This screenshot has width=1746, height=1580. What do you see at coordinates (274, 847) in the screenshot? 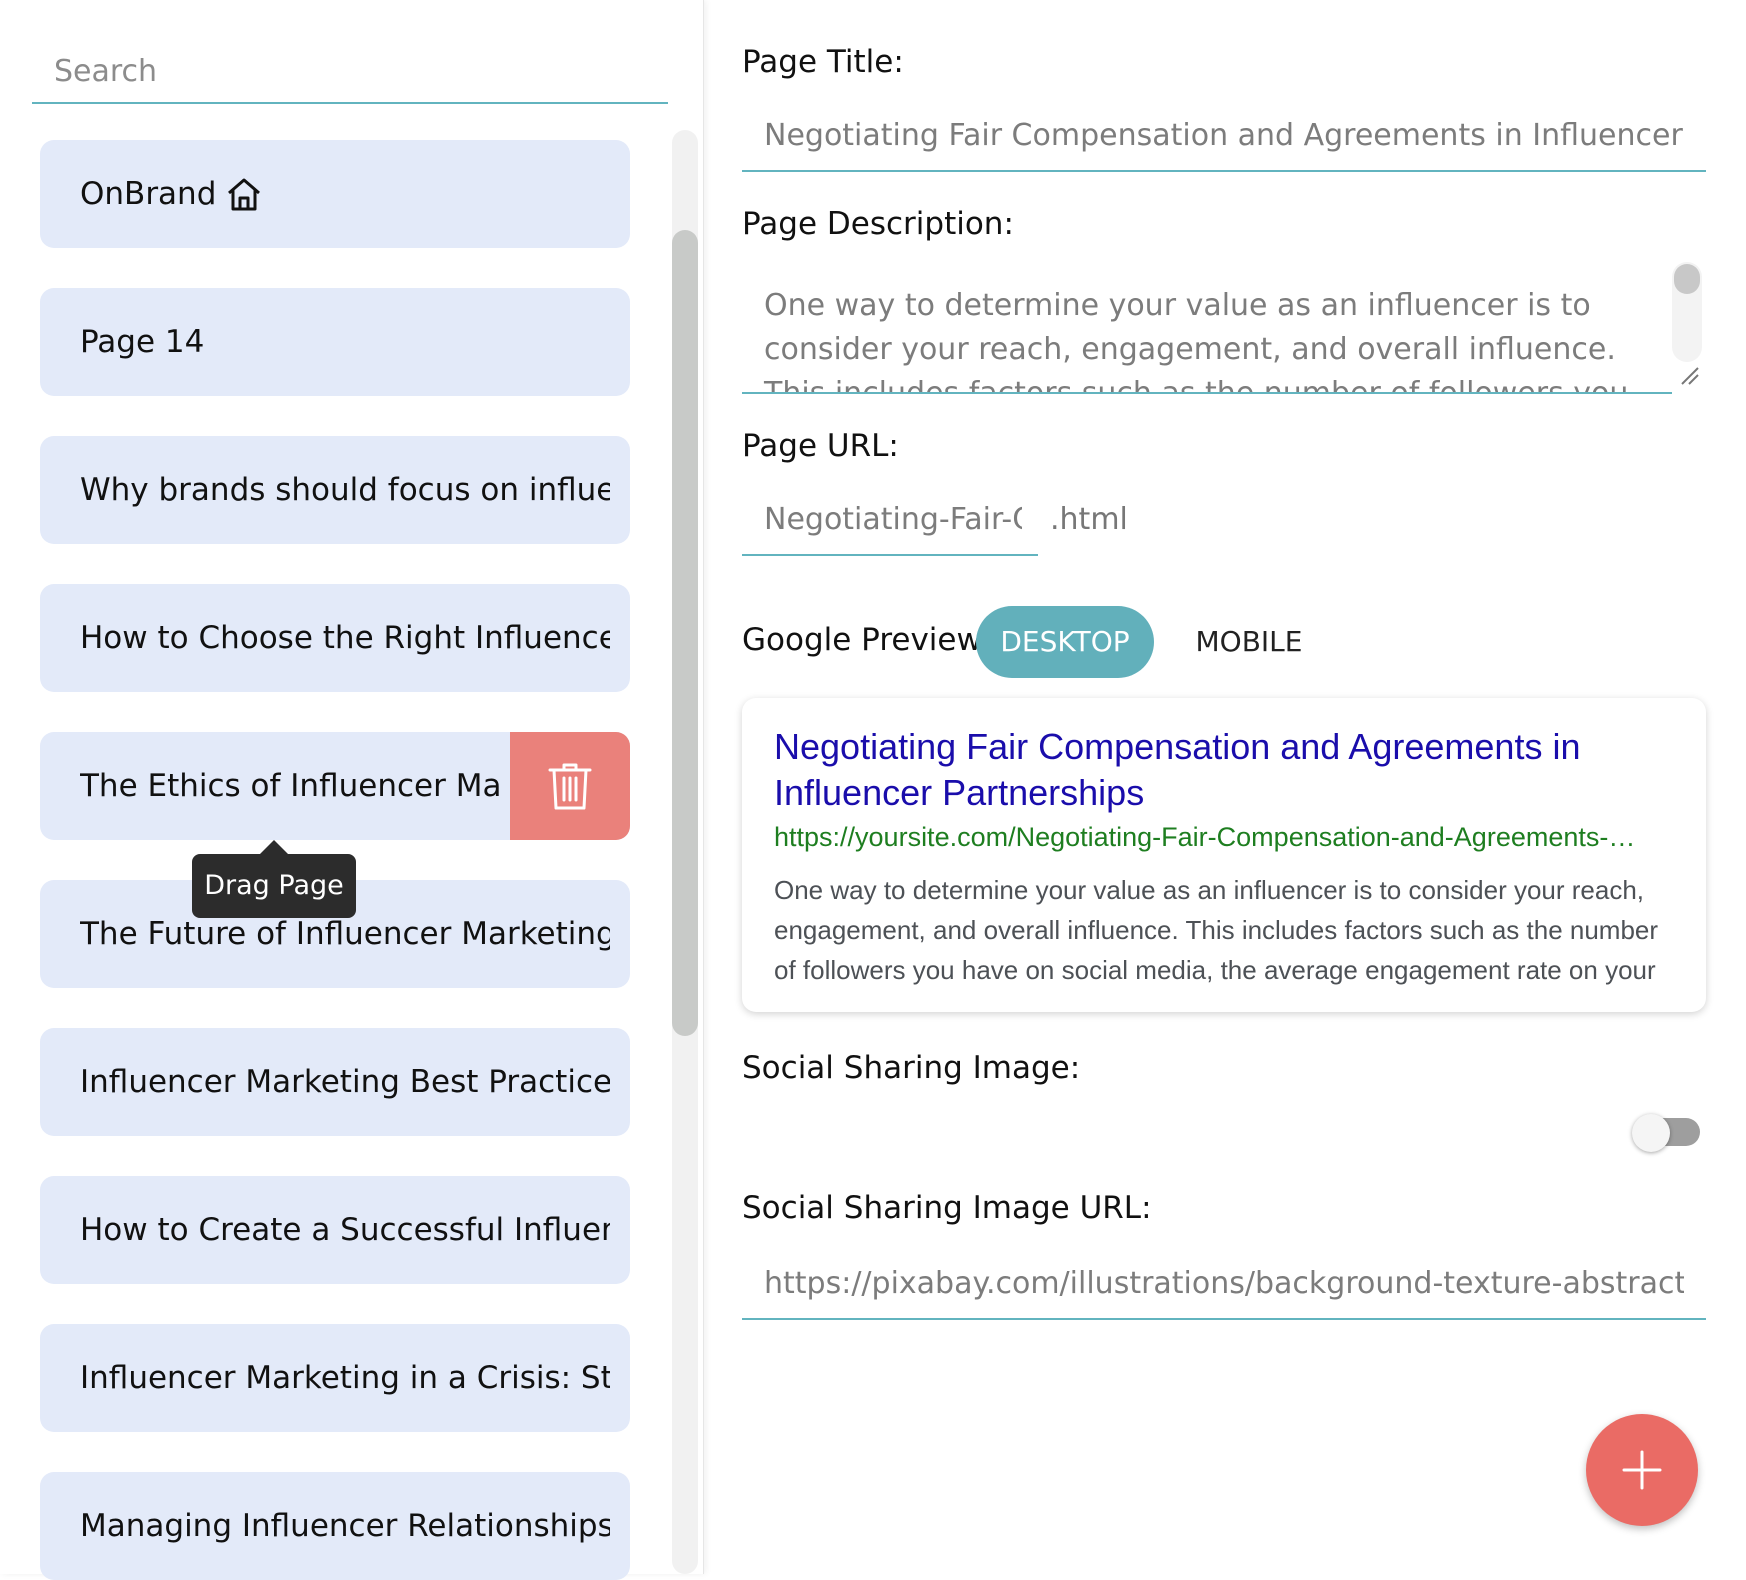
I see `tooltip-arrow` at bounding box center [274, 847].